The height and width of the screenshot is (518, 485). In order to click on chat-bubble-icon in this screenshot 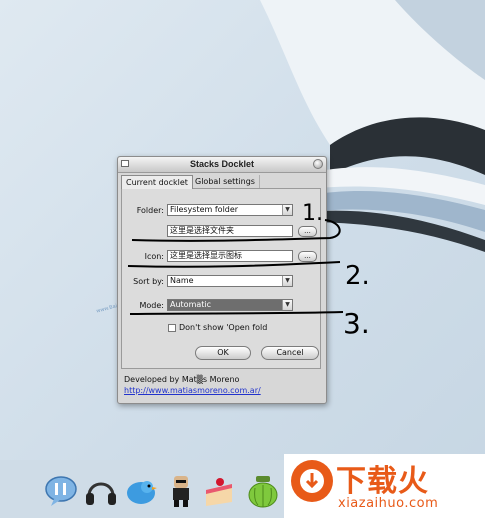, I will do `click(61, 491)`.